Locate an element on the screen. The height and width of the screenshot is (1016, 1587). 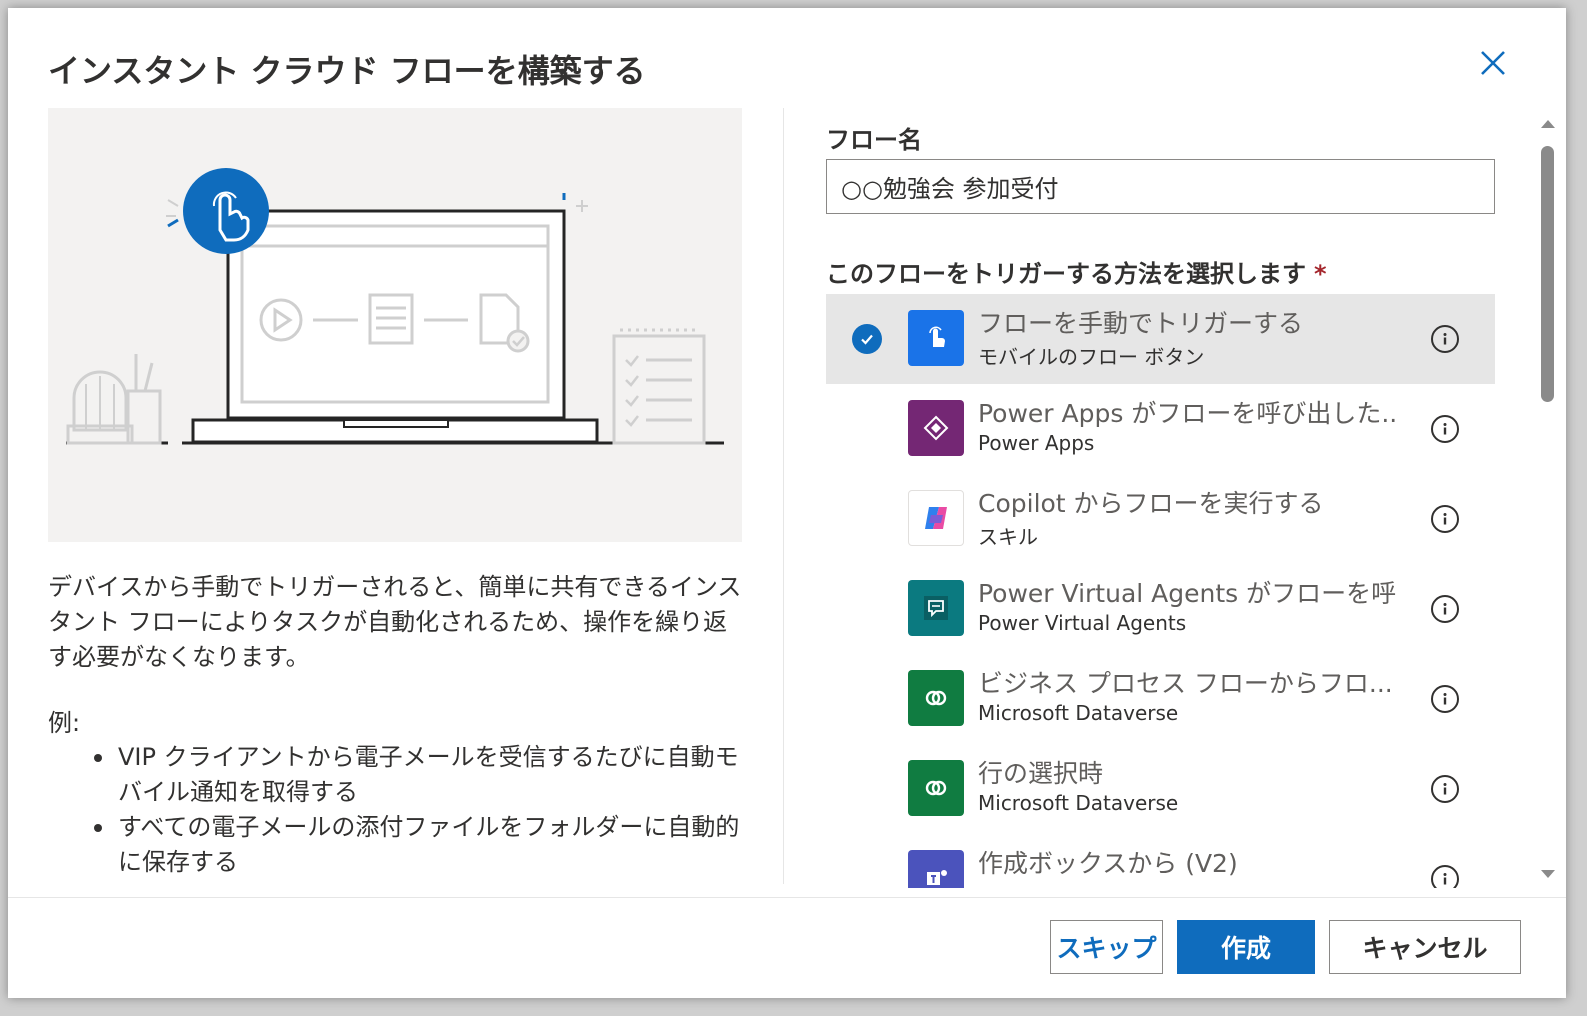
trigger-option-power-apps: Power Apps がフローを呼び出した... Power Apps is located at coordinates (1160, 429).